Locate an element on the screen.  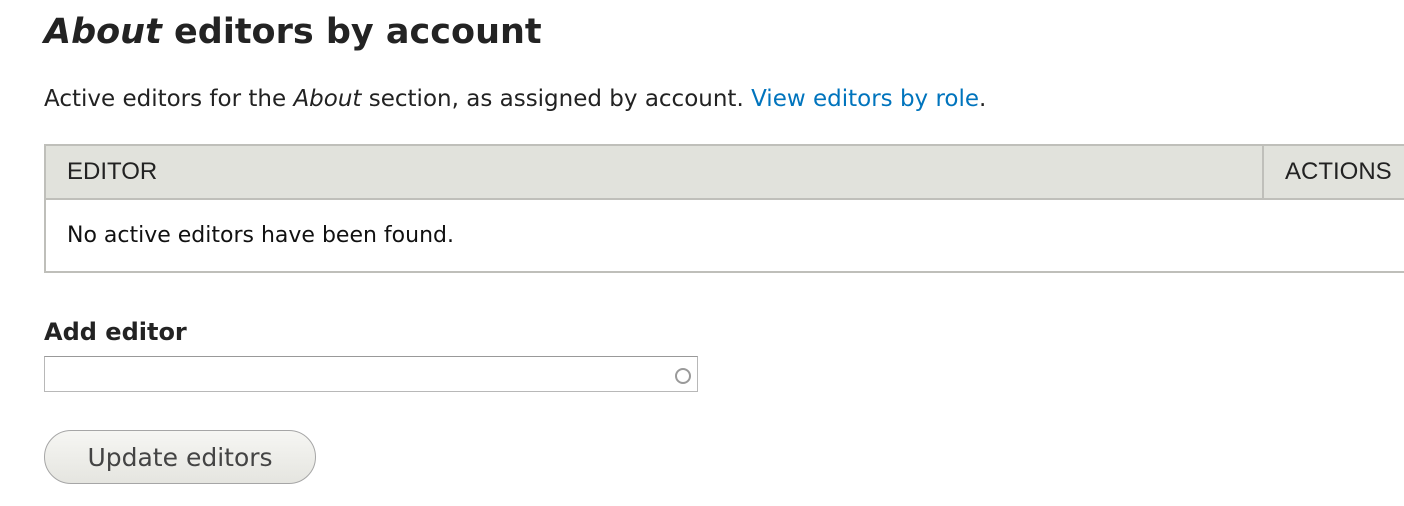
column-header-editor: EDITOR is located at coordinates (654, 172).